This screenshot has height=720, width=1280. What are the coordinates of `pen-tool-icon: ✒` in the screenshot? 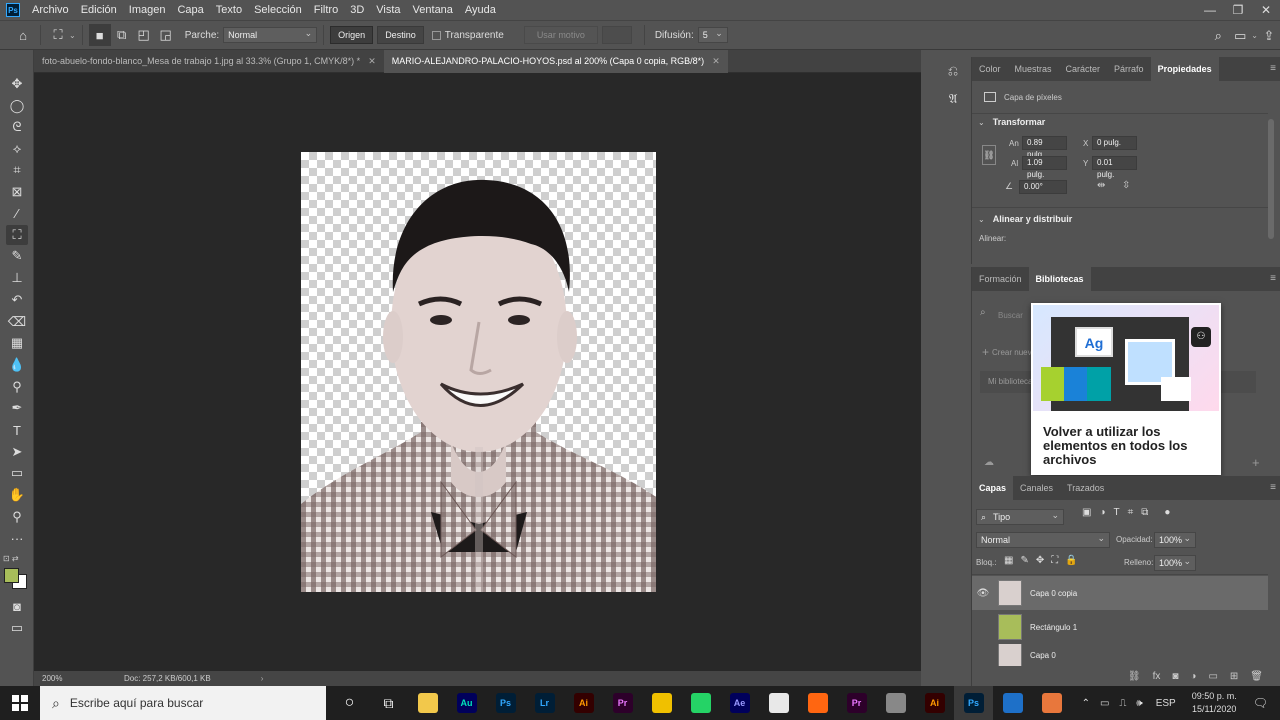 It's located at (17, 408).